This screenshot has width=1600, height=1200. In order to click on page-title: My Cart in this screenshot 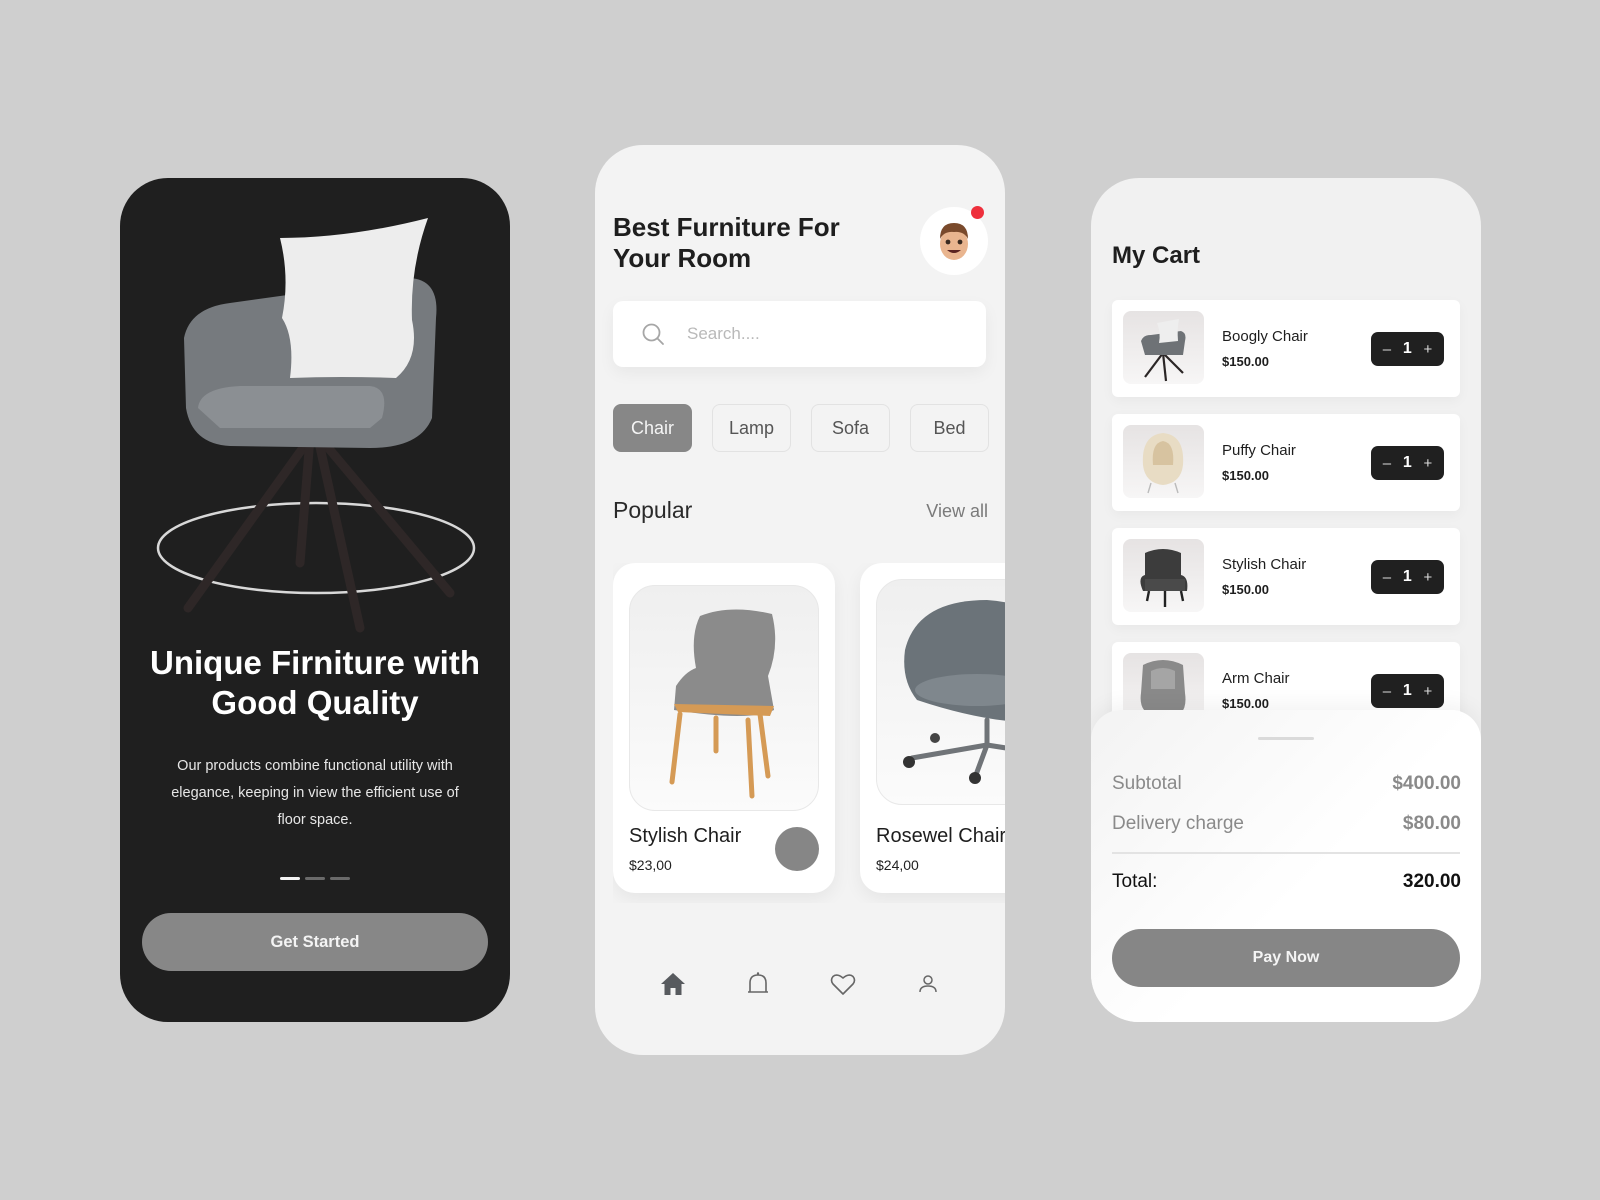, I will do `click(1156, 255)`.